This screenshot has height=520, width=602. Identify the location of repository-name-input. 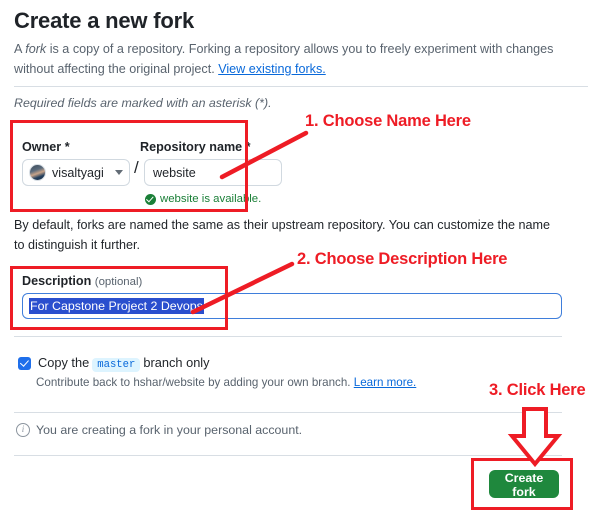
(213, 172).